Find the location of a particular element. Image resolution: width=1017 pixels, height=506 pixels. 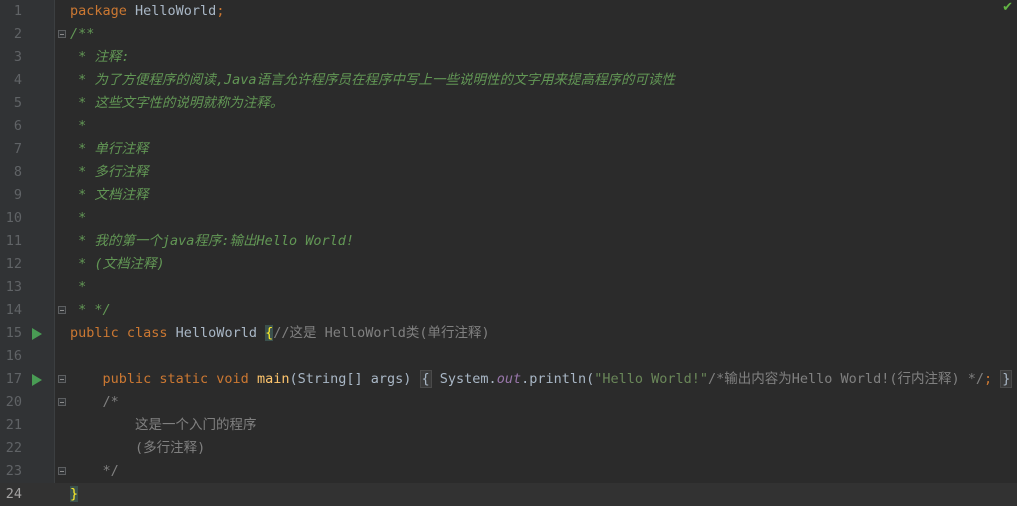

line-number: 3 is located at coordinates (17, 57).